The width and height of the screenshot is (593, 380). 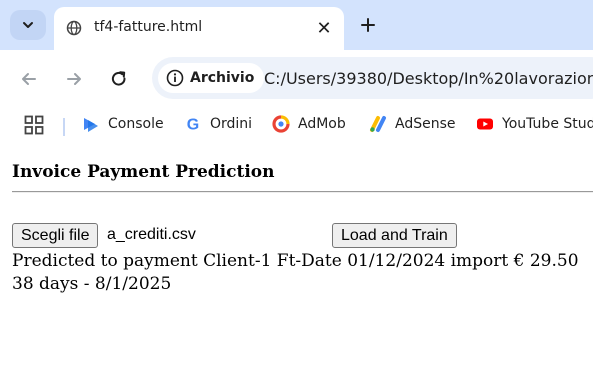 I want to click on tab-search-button, so click(x=28, y=25).